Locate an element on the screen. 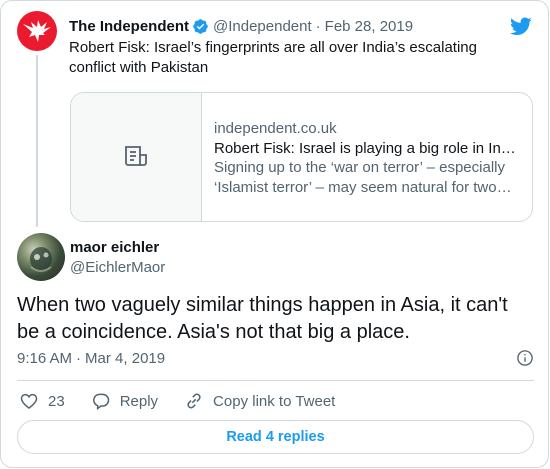  article-icon is located at coordinates (136, 156).